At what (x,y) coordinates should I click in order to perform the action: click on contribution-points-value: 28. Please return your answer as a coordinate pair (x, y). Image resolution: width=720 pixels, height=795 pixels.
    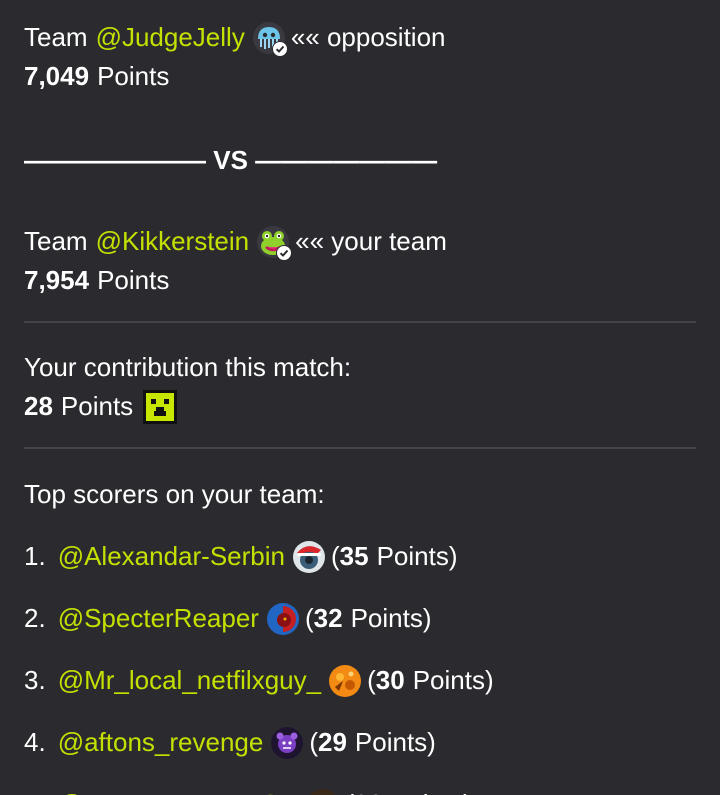
    Looking at the image, I should click on (38, 406).